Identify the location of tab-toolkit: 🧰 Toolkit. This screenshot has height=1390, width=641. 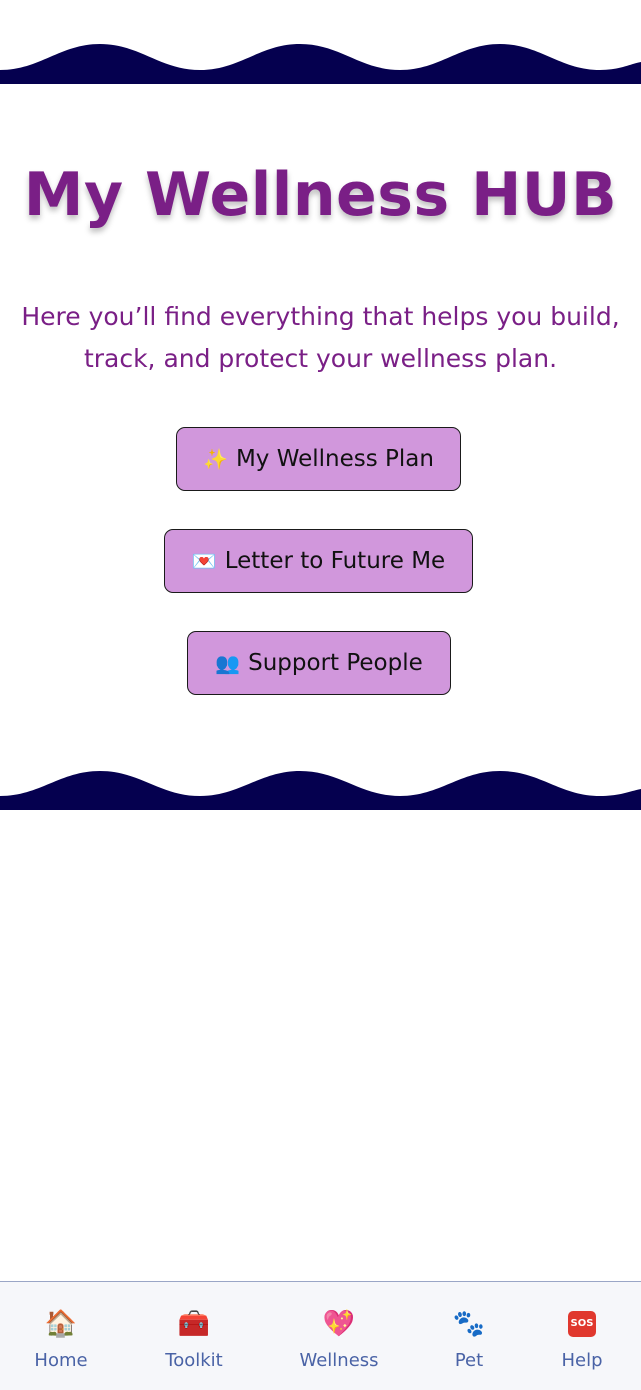
(194, 1336).